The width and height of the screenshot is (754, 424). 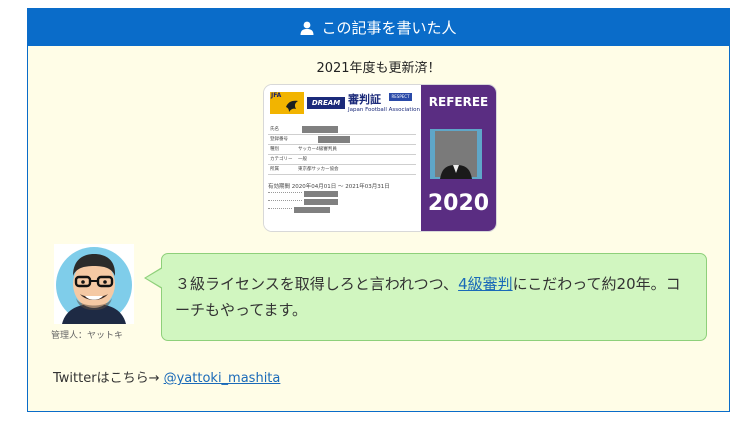 I want to click on card-title: 審判証, so click(x=364, y=99).